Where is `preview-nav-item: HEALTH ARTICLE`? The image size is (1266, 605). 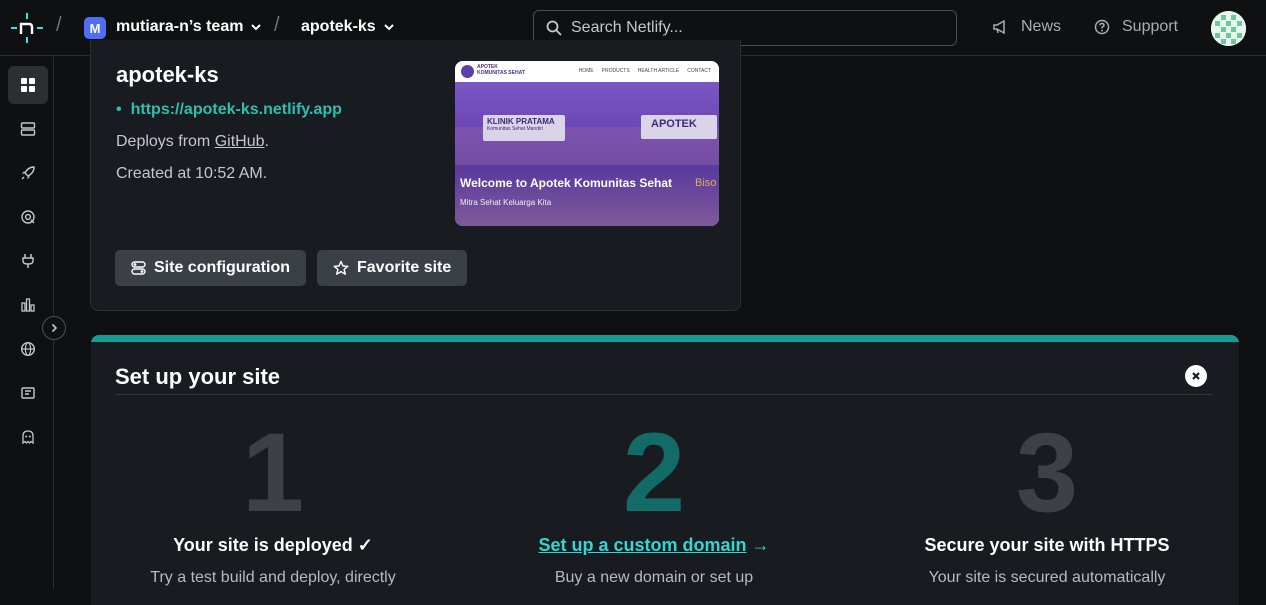
preview-nav-item: HEALTH ARTICLE is located at coordinates (658, 71).